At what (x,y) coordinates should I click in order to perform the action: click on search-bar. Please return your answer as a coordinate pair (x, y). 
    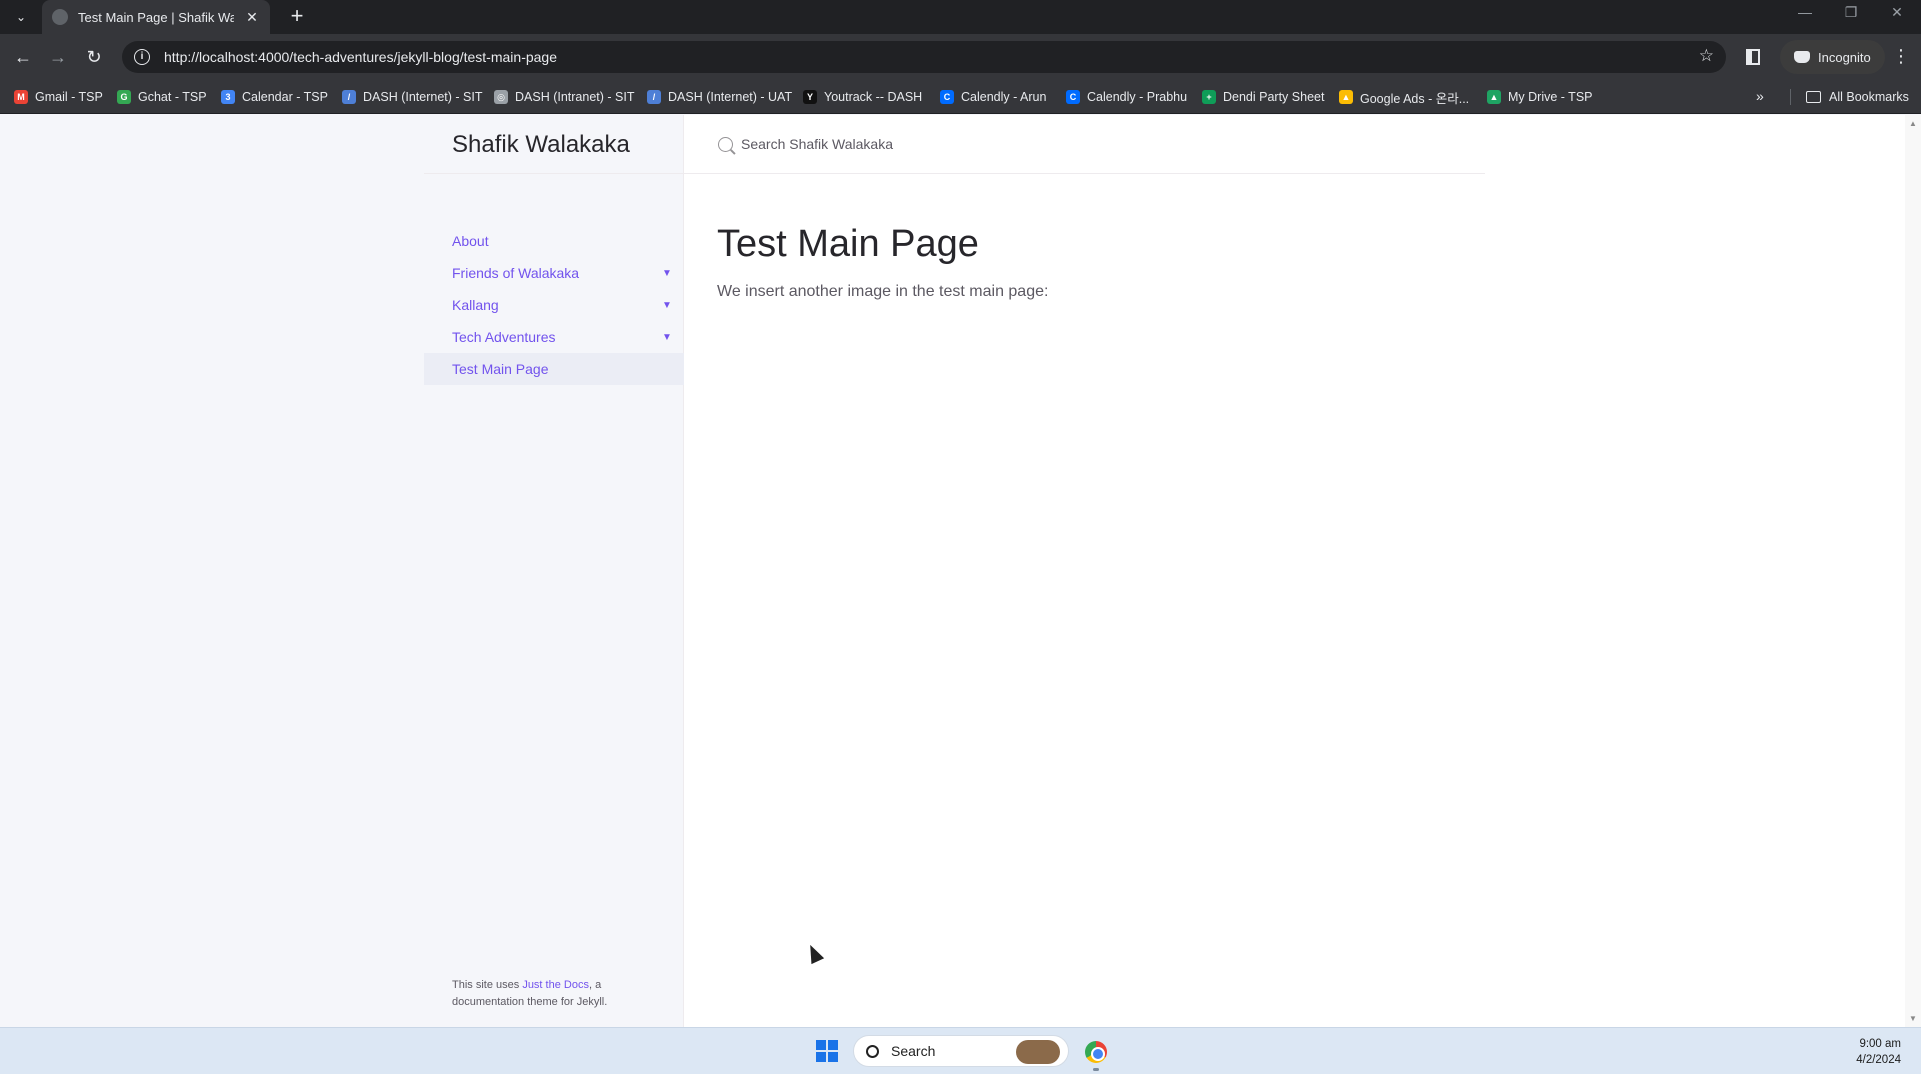
    Looking at the image, I should click on (1084, 144).